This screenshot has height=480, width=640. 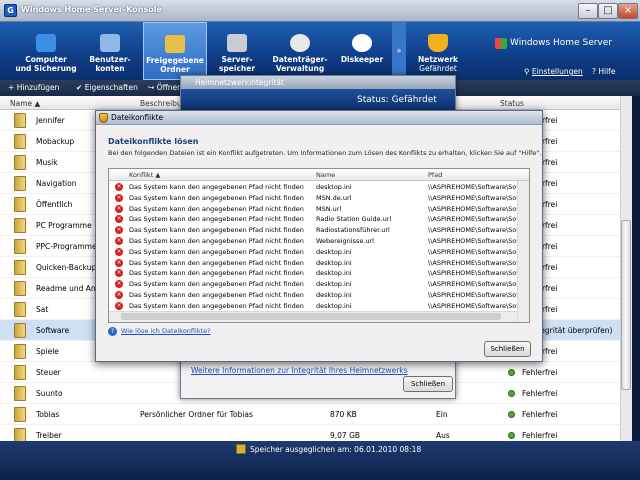 What do you see at coordinates (300, 43) in the screenshot?
I see `gear-icon` at bounding box center [300, 43].